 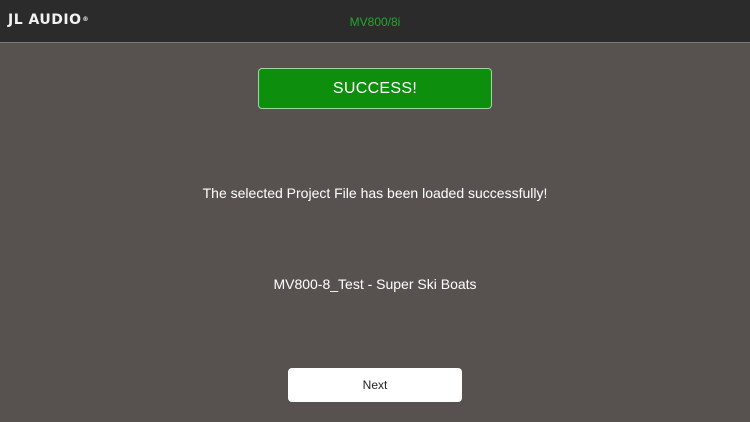 I want to click on device-name: MV800/8i, so click(x=375, y=22).